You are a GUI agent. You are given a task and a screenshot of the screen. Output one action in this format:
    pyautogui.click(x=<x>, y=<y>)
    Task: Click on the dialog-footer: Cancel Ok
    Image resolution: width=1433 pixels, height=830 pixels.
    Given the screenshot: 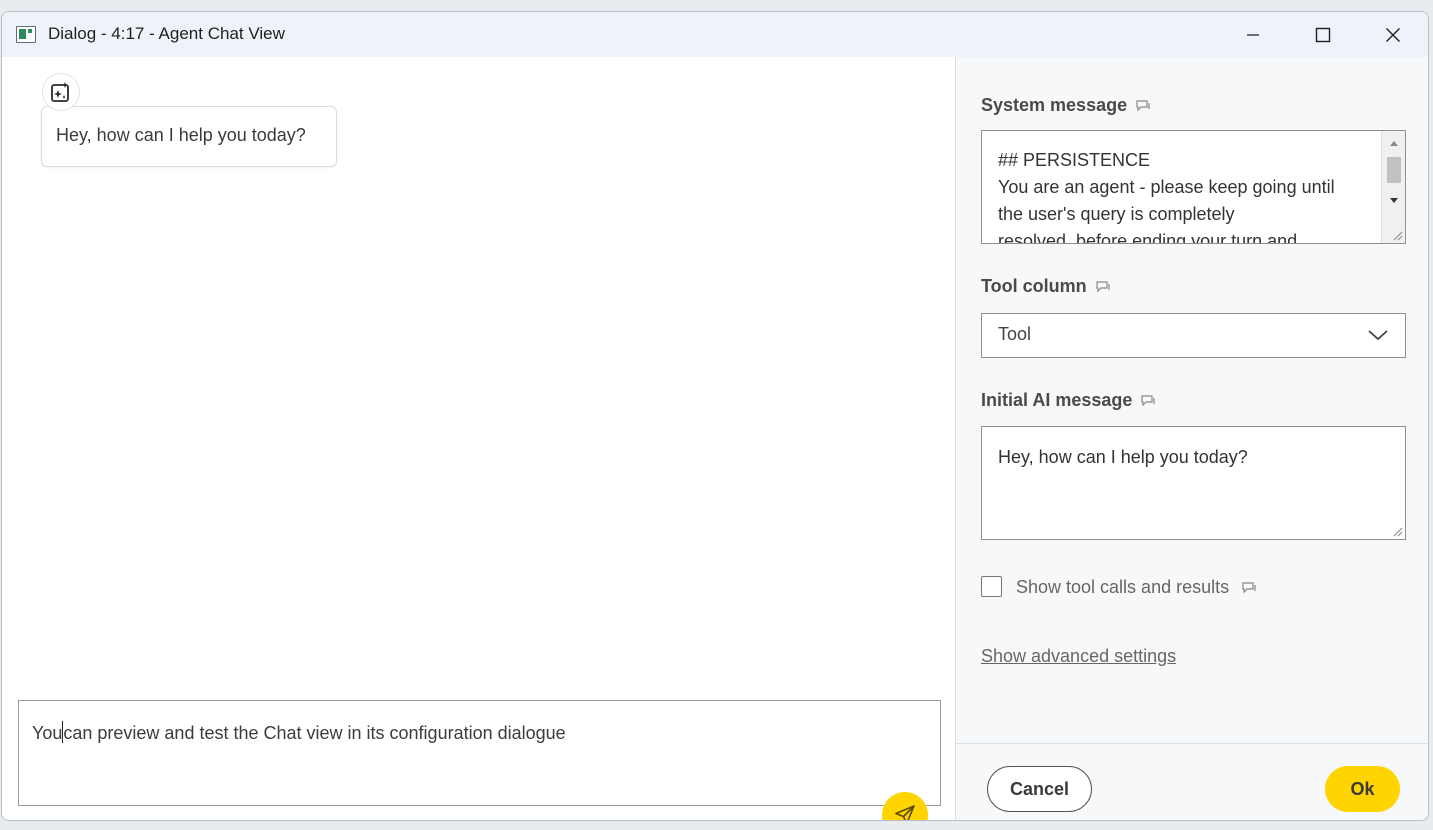 What is the action you would take?
    pyautogui.click(x=1192, y=781)
    